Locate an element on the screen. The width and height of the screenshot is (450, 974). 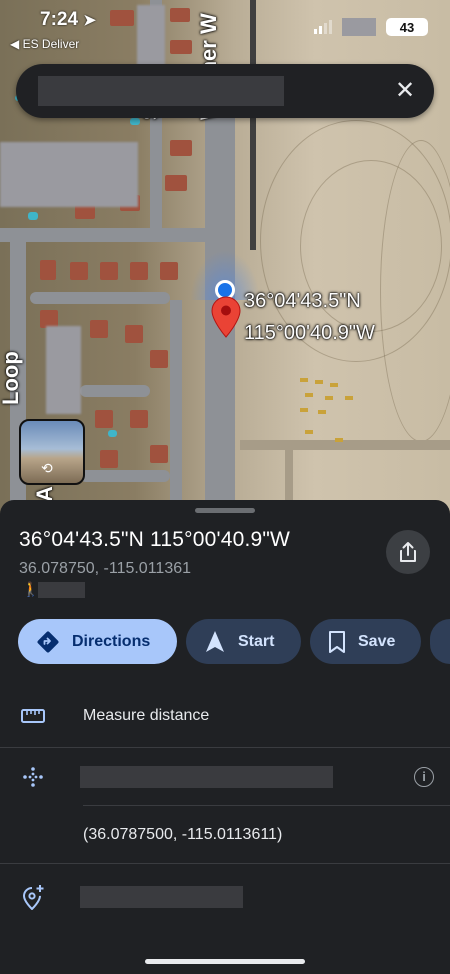
save-label: Save is located at coordinates (377, 641).